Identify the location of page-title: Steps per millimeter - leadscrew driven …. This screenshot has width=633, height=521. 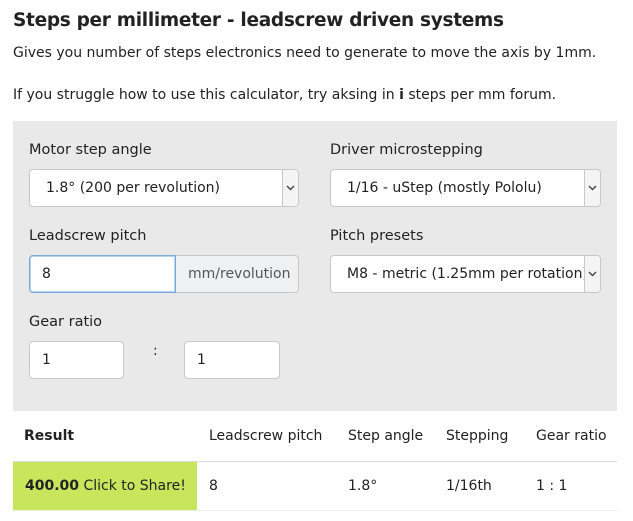
(258, 20).